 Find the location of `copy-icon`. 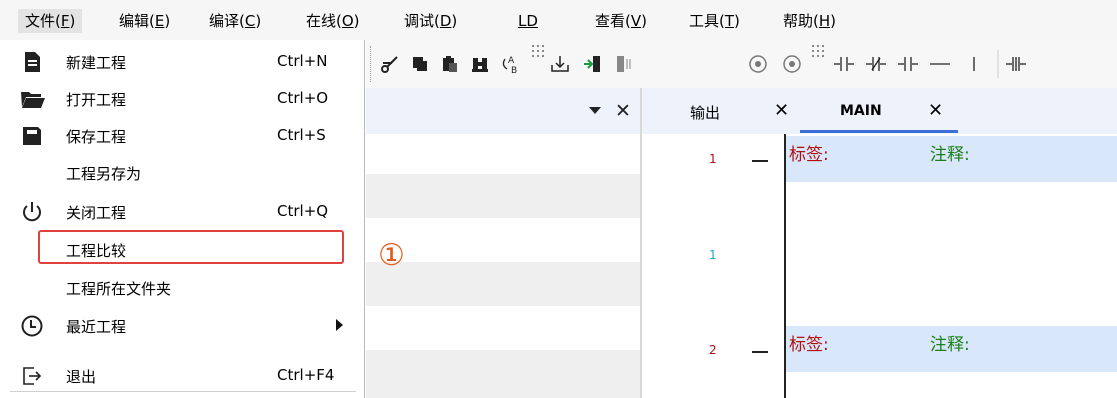

copy-icon is located at coordinates (420, 64).